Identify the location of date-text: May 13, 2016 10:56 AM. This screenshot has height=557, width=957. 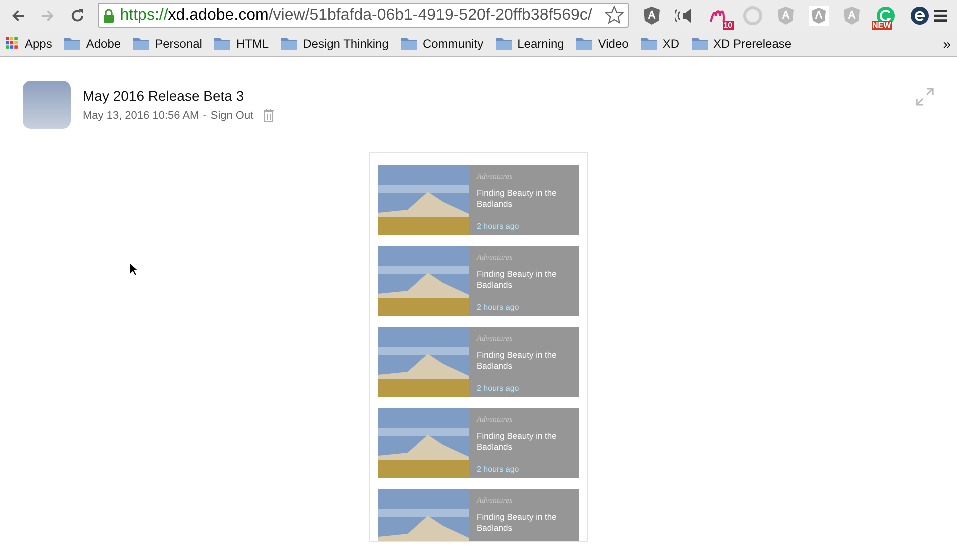
(141, 116).